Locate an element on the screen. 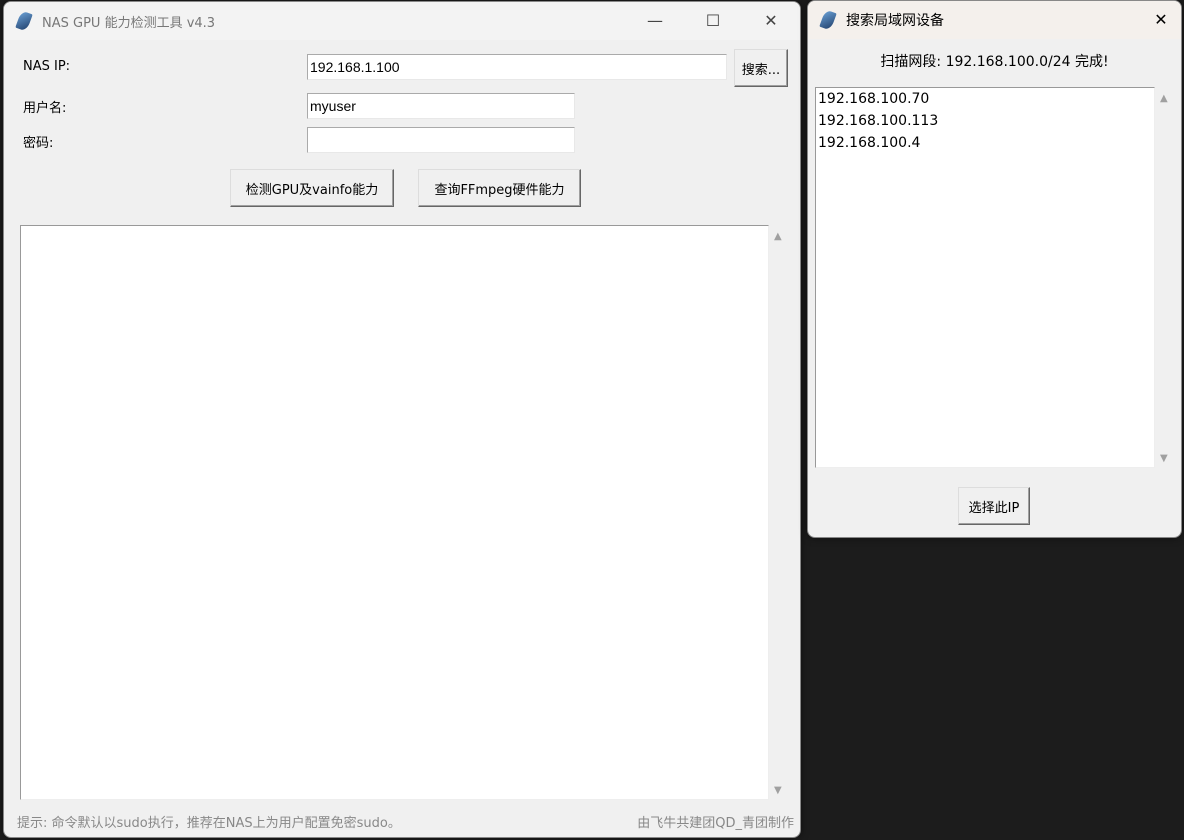 Image resolution: width=1184 pixels, height=840 pixels. dialog-title-bar: 搜索局域网设备 ✕ is located at coordinates (994, 20).